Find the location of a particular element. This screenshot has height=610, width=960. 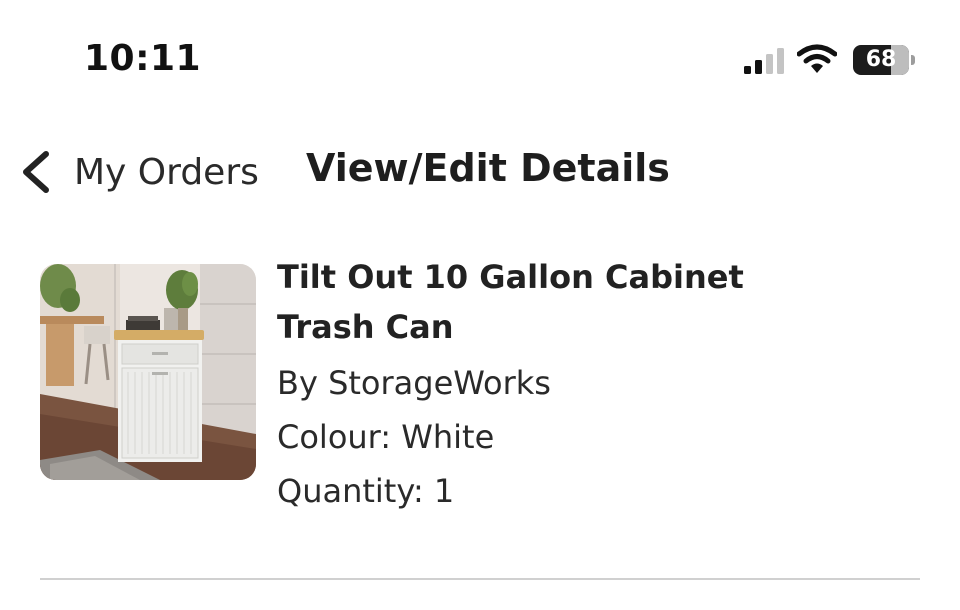

product-title-line-1: Tilt Out 10 Gallon Cabinet is located at coordinates (607, 277).